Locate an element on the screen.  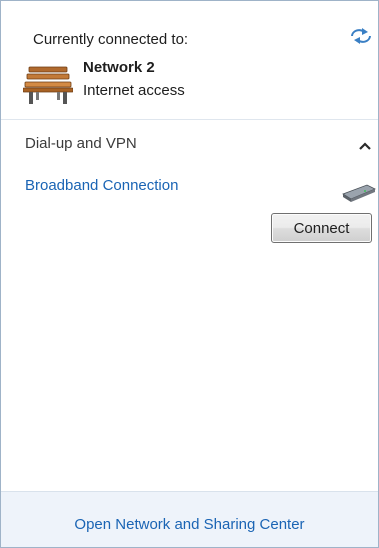
section-divider is located at coordinates (189, 119).